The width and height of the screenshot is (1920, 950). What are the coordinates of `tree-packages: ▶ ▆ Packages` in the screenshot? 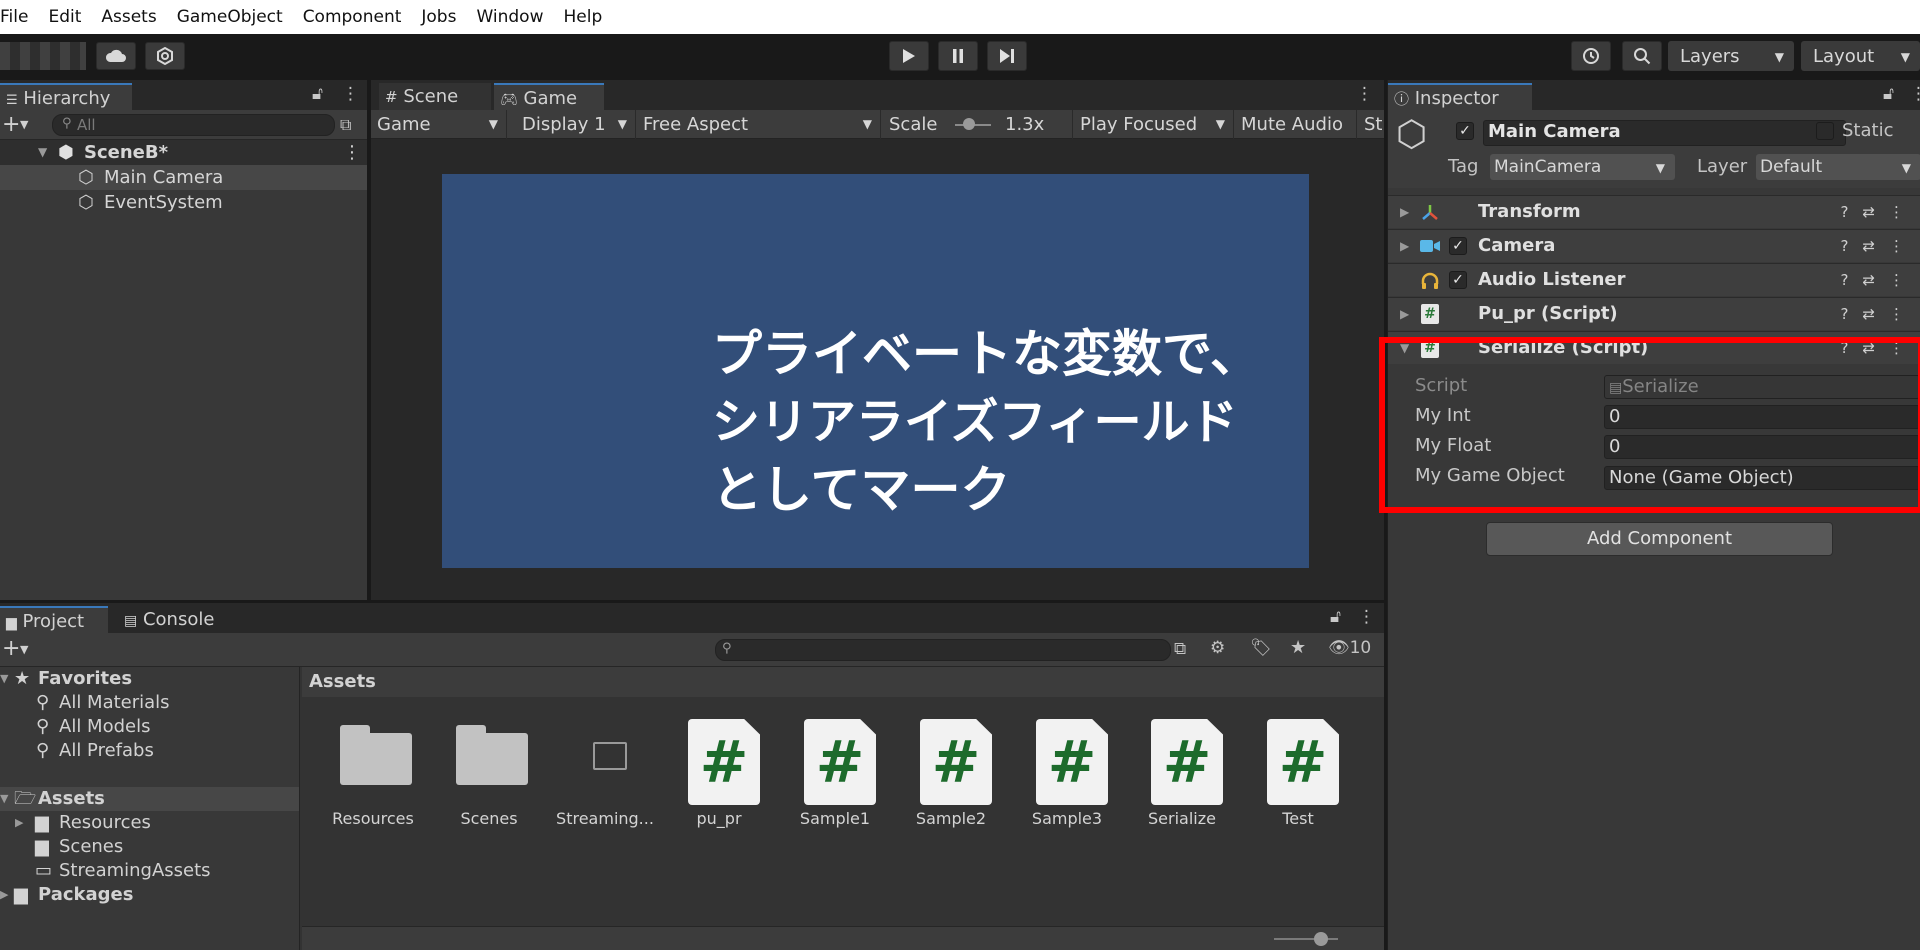 It's located at (149, 895).